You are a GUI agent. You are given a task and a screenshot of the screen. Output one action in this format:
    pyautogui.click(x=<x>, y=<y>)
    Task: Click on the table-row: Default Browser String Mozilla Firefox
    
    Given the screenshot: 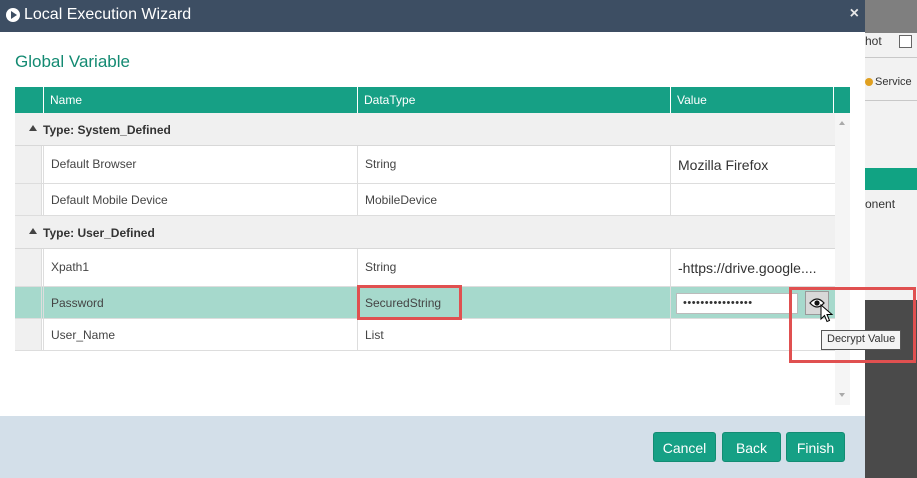 What is the action you would take?
    pyautogui.click(x=425, y=165)
    